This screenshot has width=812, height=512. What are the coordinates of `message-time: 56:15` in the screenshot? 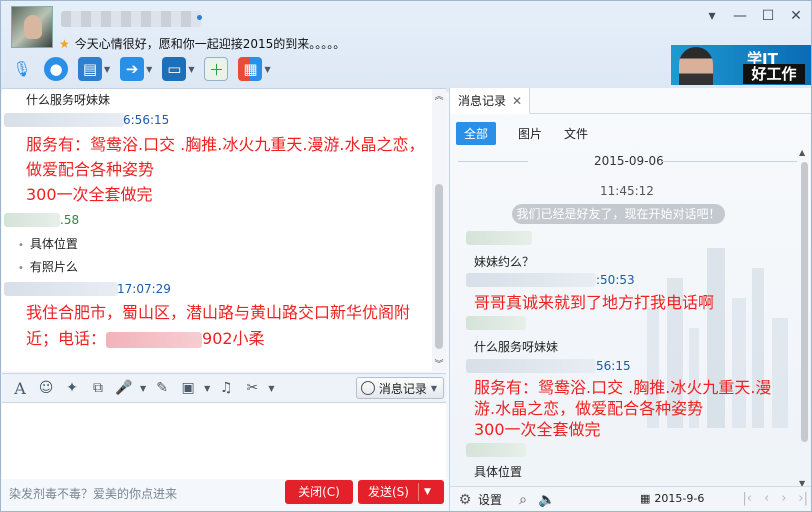 It's located at (613, 366).